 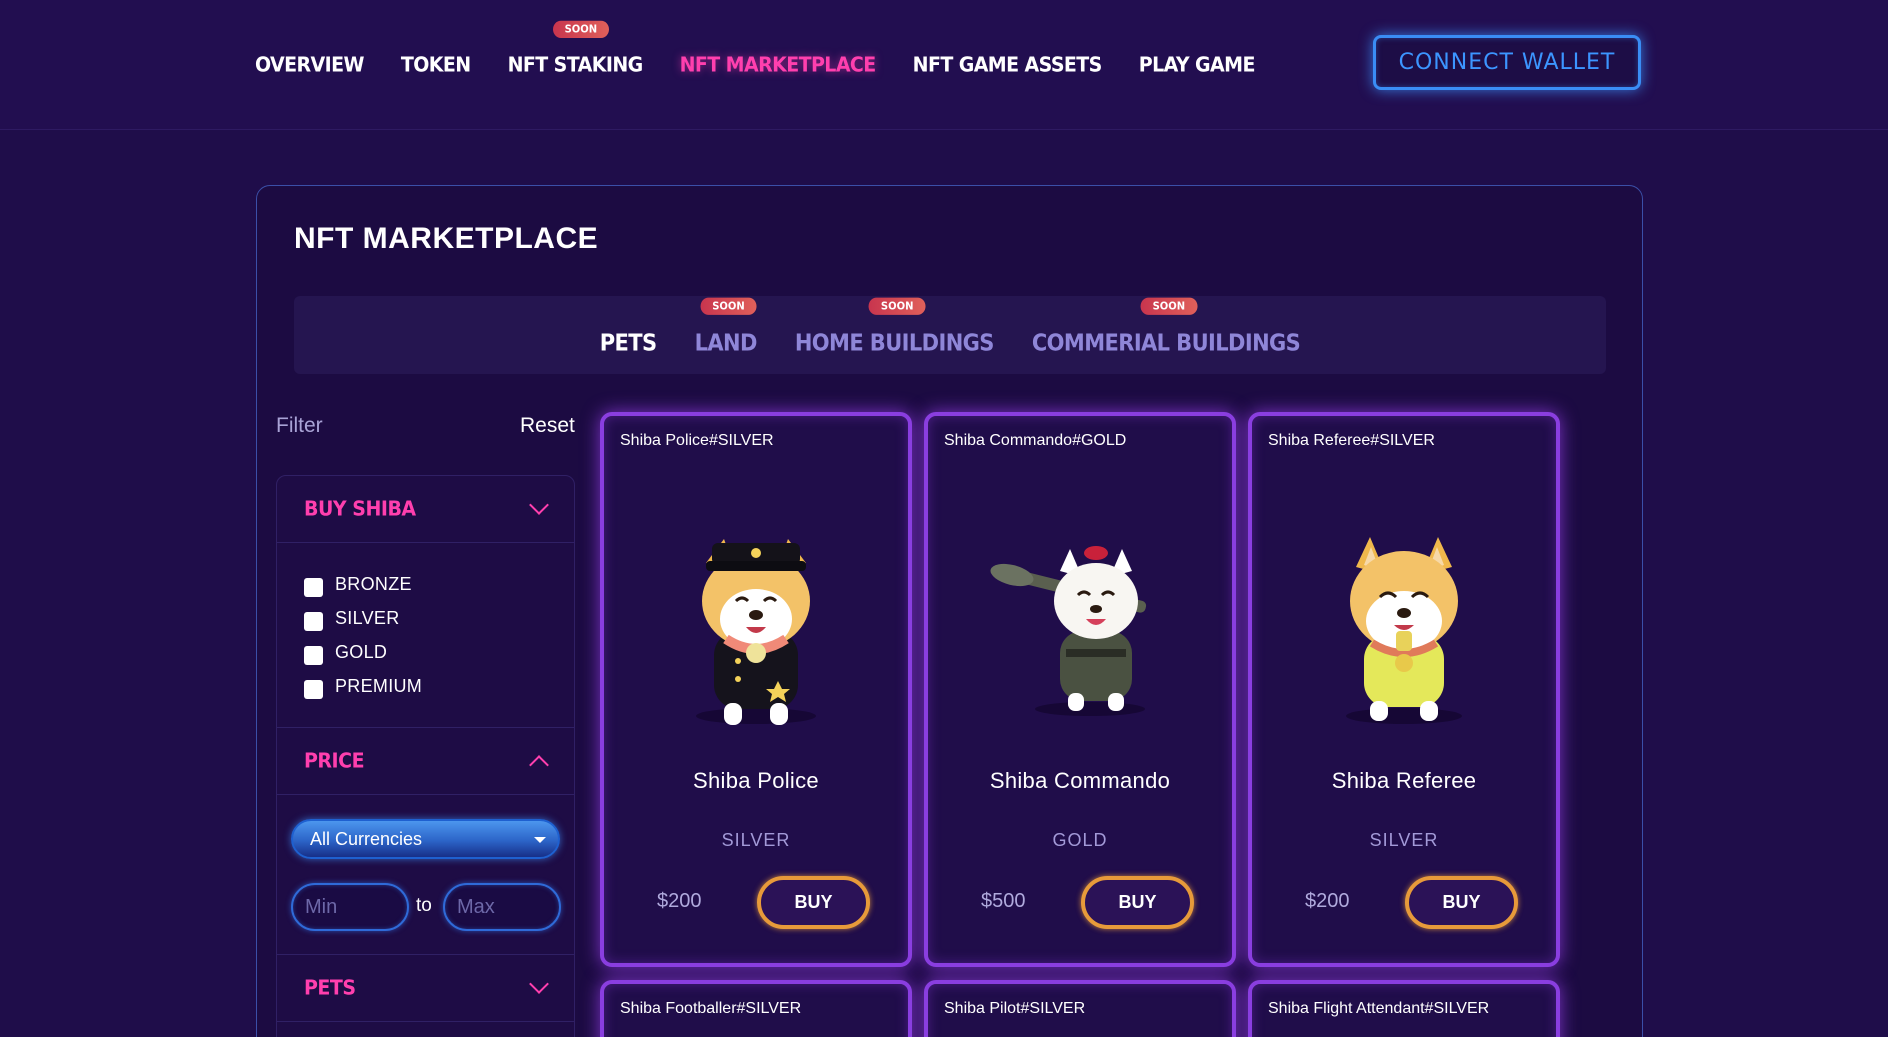 I want to click on page-title: NFT MARKETPLACE, so click(x=446, y=238).